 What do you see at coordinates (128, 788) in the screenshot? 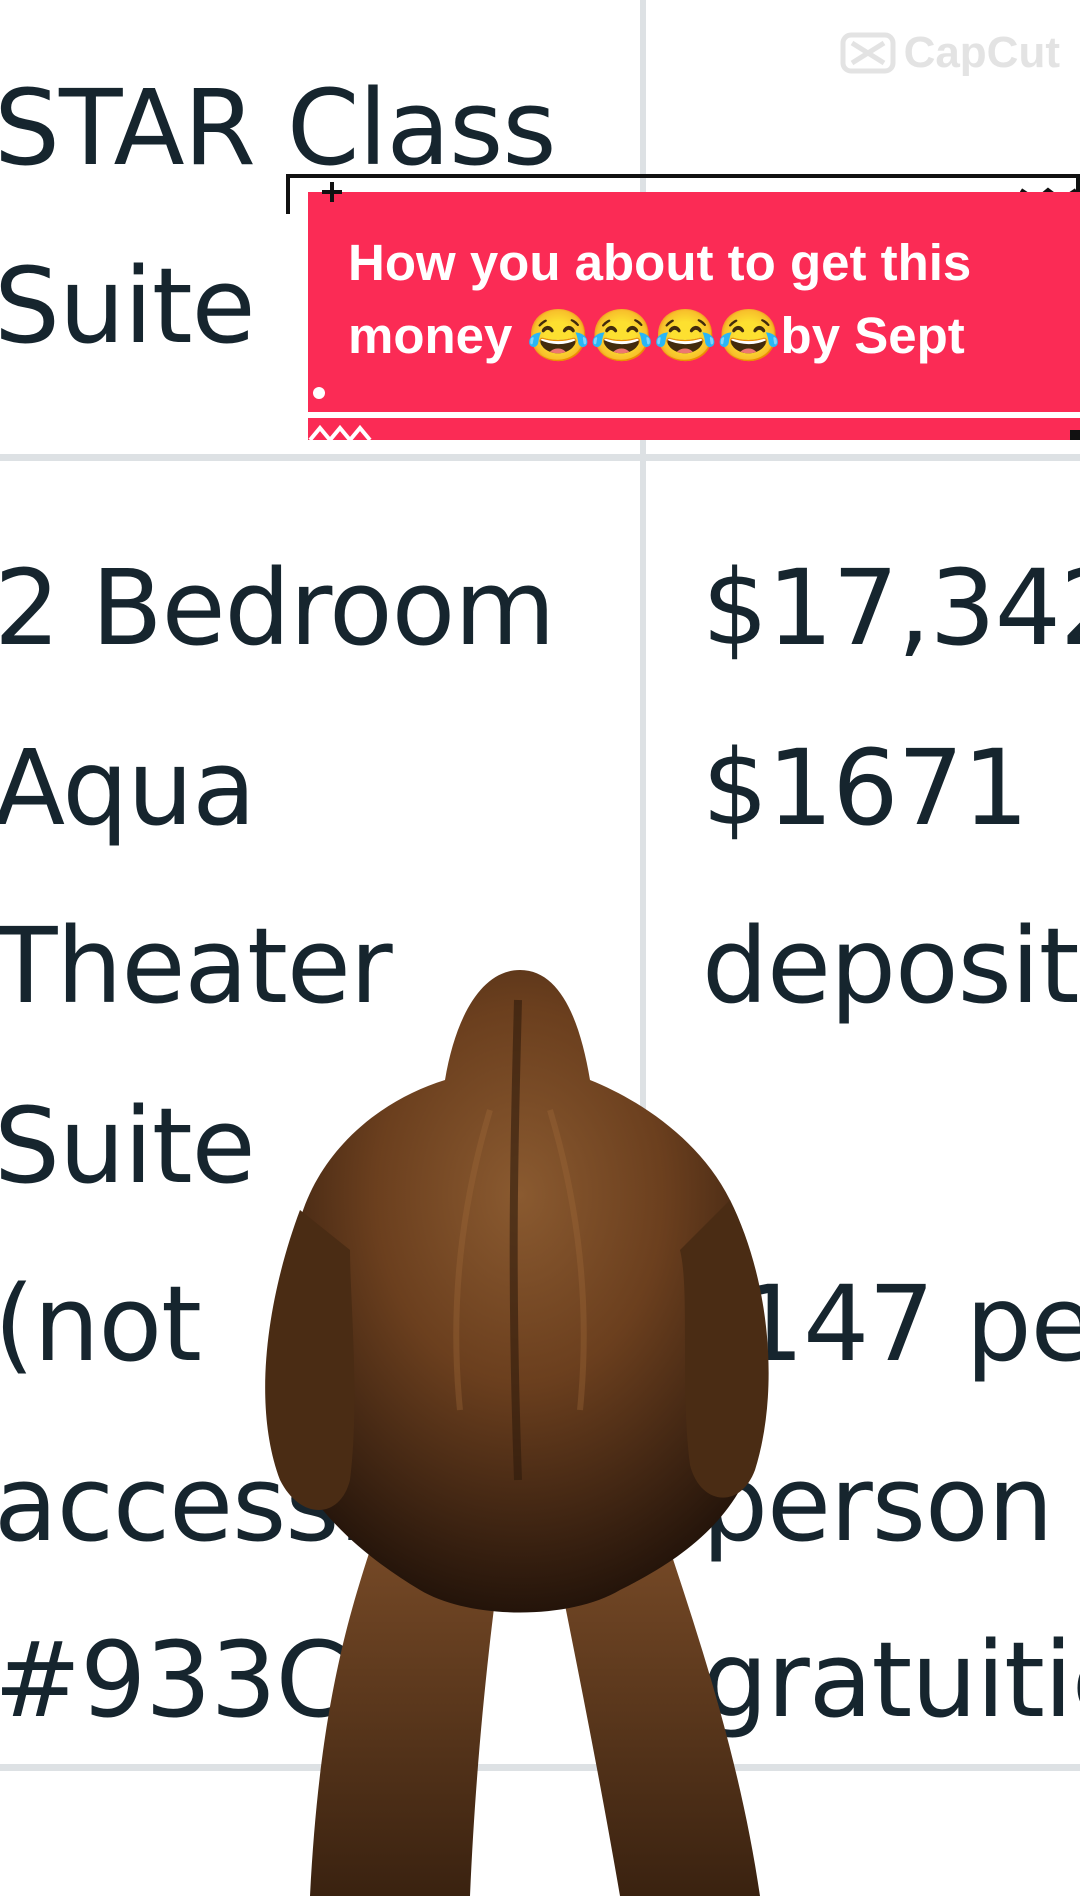
I see `table-cell-left: Aqua` at bounding box center [128, 788].